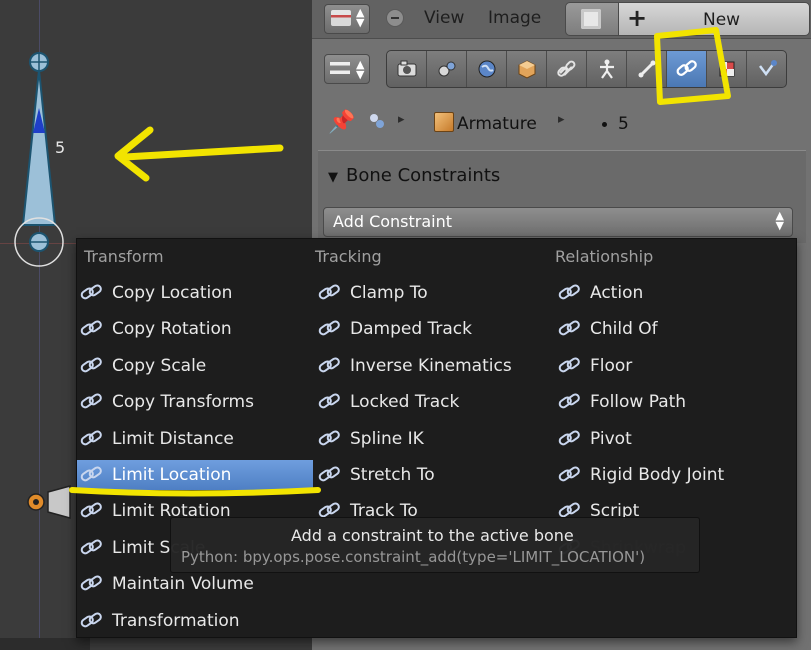  Describe the element at coordinates (347, 69) in the screenshot. I see `properties-editor-type-button: ▲ ▼` at that location.